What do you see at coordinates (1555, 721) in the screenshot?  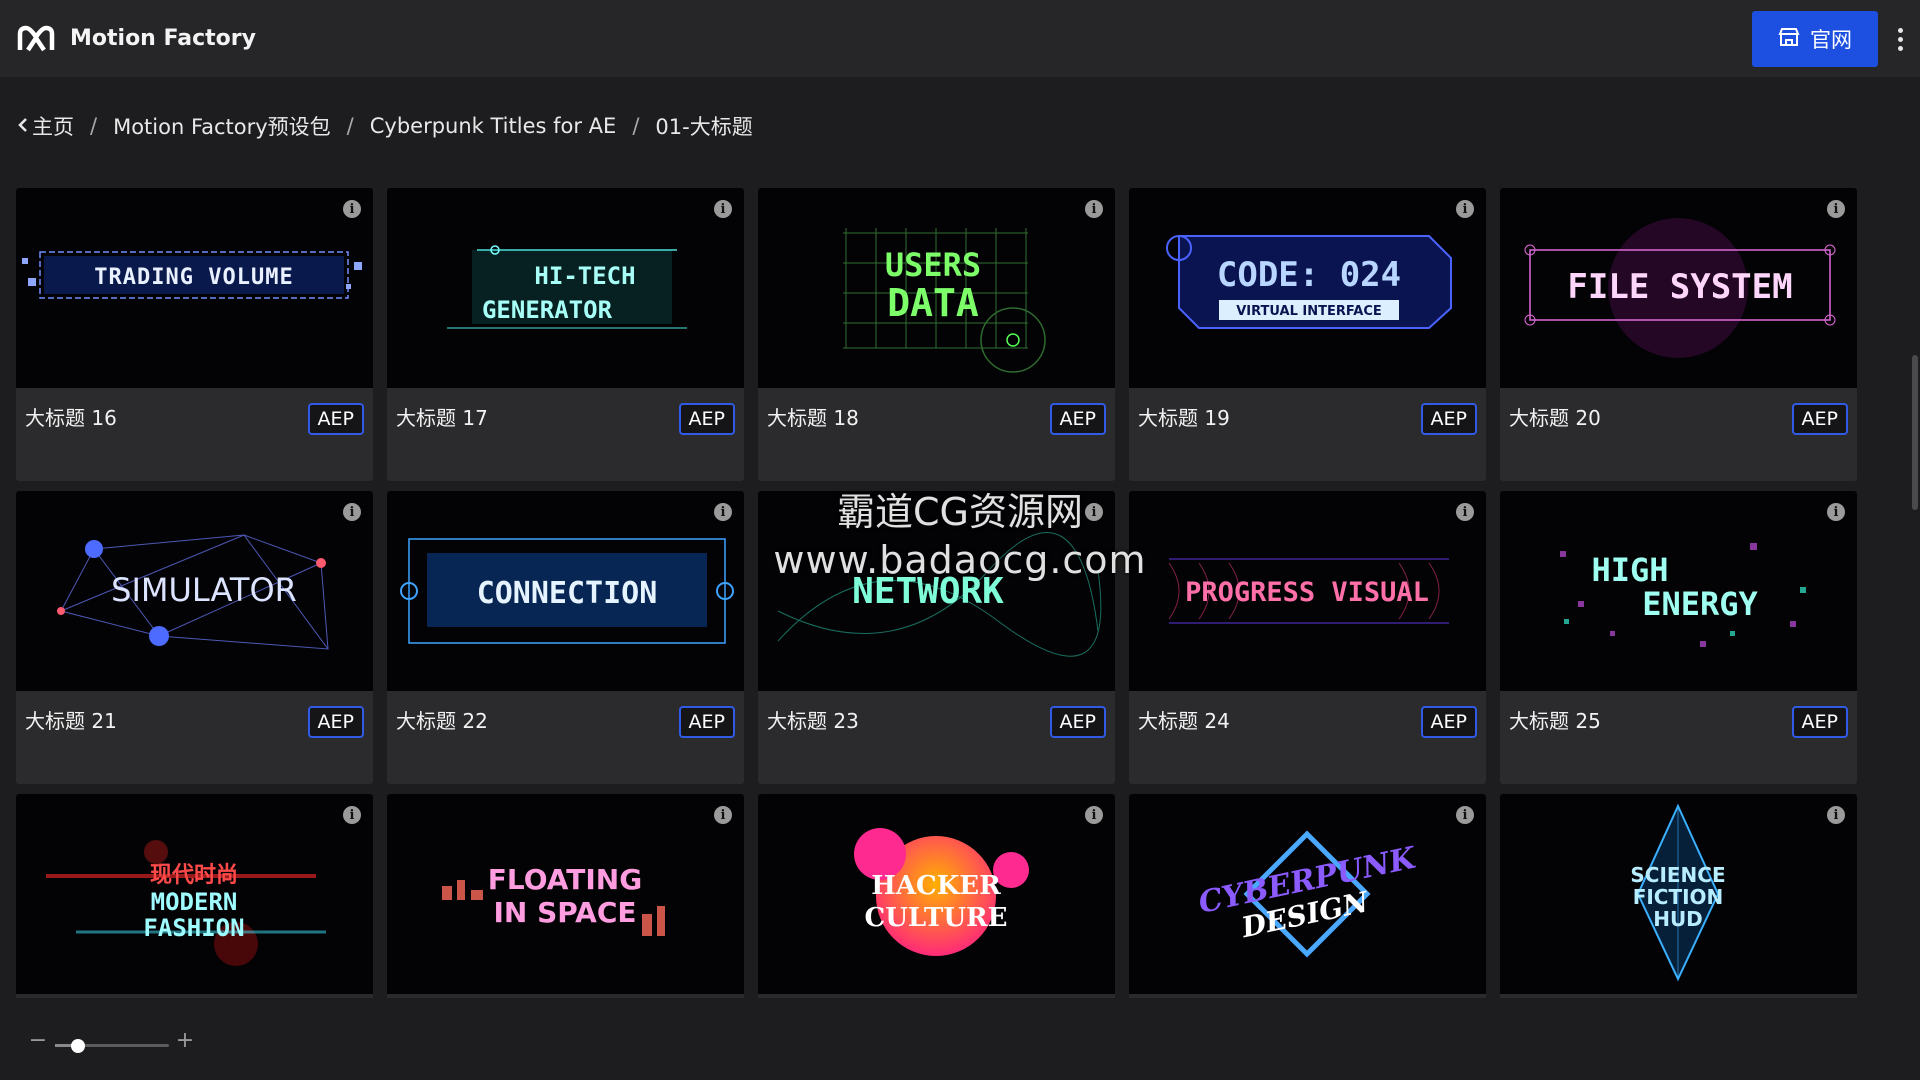 I see `asset-title: 大标题 25` at bounding box center [1555, 721].